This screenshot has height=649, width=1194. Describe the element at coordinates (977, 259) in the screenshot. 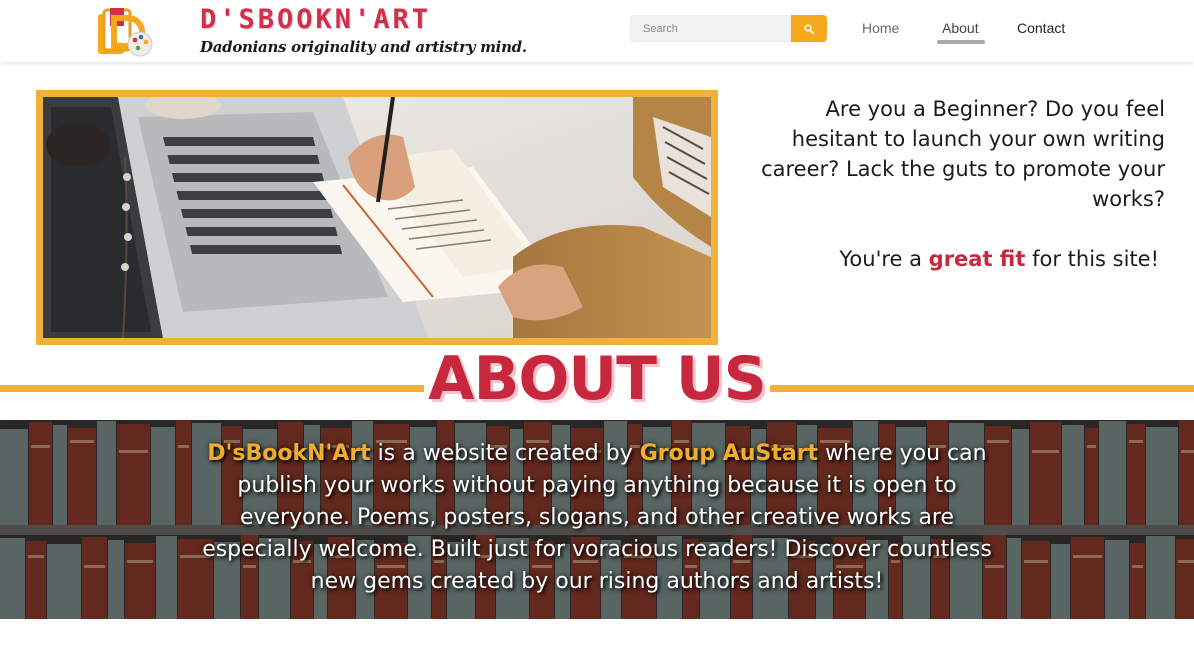

I see `fit-highlight: great fit` at that location.